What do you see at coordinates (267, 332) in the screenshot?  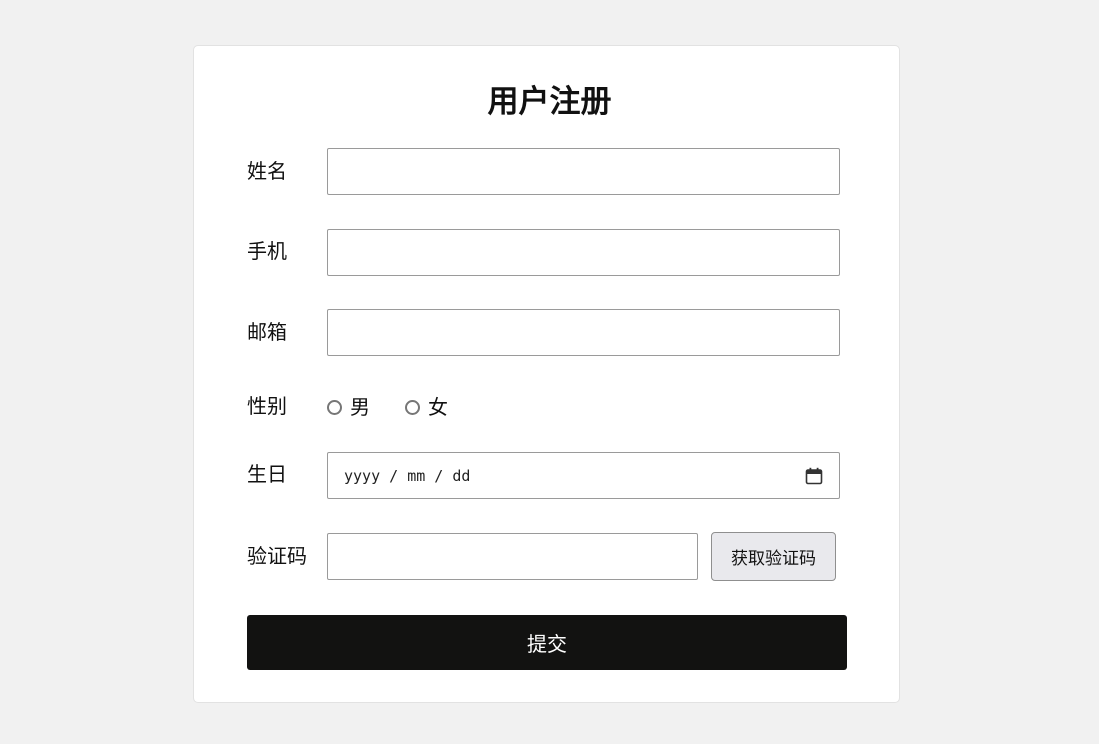 I see `email-label: 邮箱` at bounding box center [267, 332].